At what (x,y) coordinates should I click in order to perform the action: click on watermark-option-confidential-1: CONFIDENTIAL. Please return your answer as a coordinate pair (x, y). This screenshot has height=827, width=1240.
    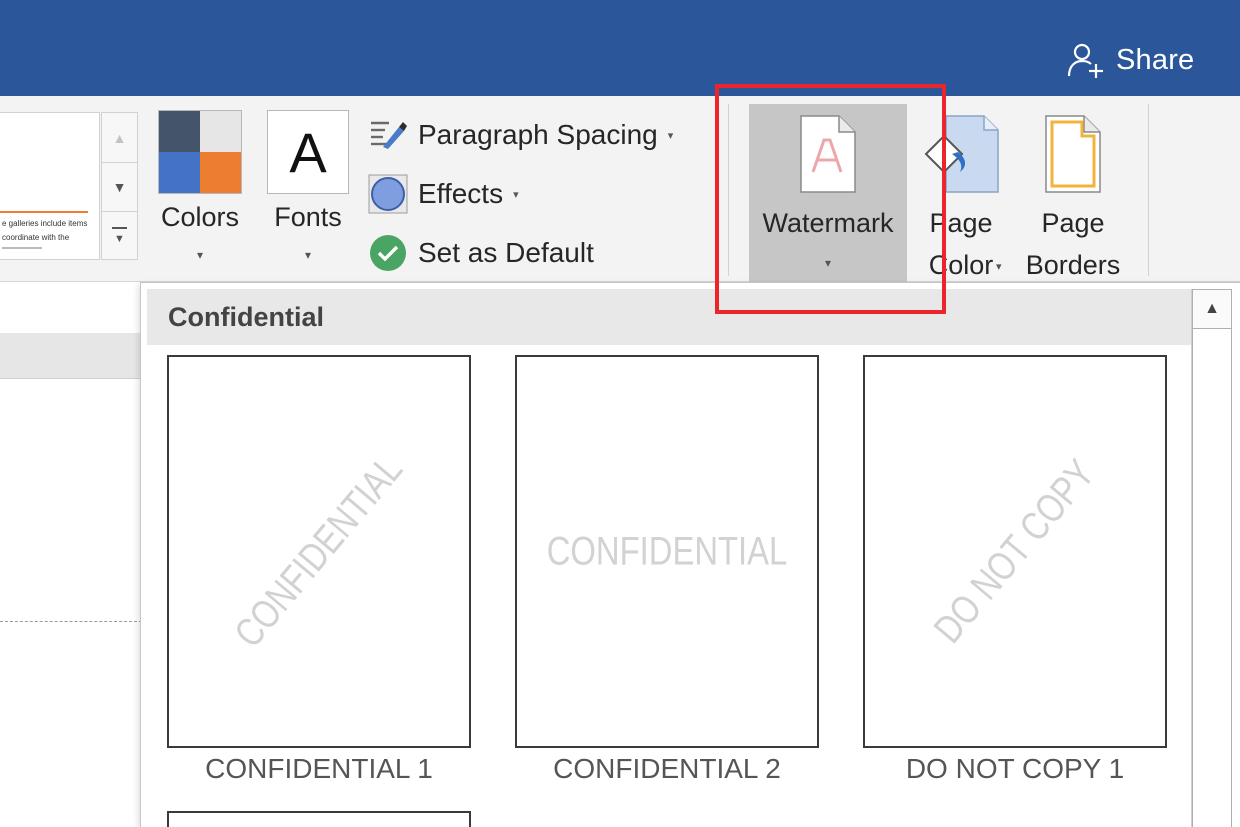
    Looking at the image, I should click on (319, 551).